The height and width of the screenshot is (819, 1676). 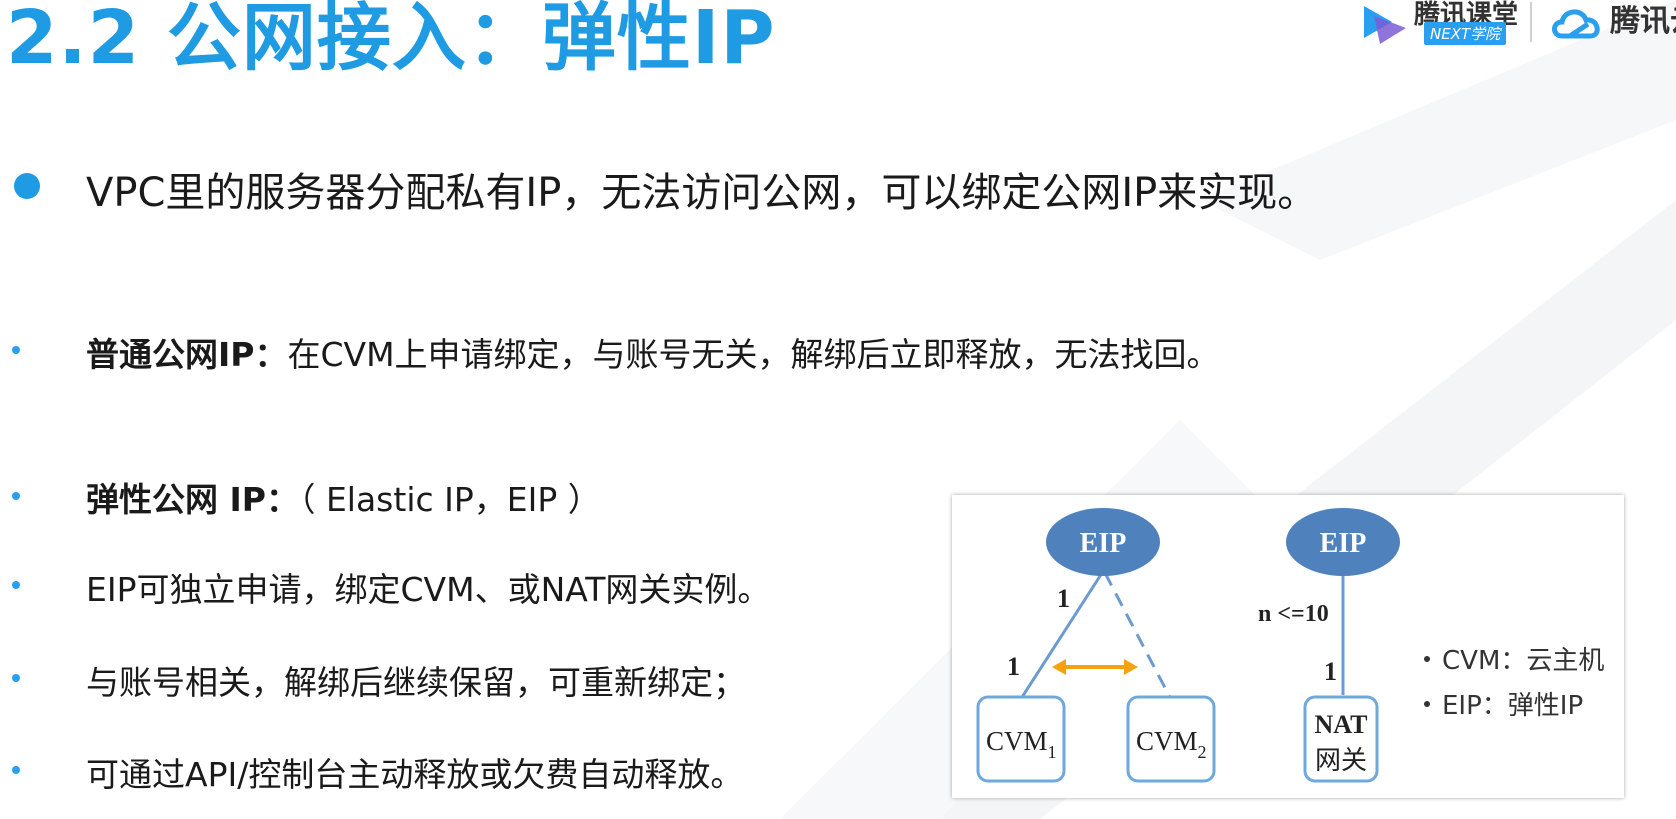 I want to click on sub-bullet-1-text: 在CVM上申请绑定，与账号无关，解绑后立即释放，无法找回。, so click(x=753, y=354).